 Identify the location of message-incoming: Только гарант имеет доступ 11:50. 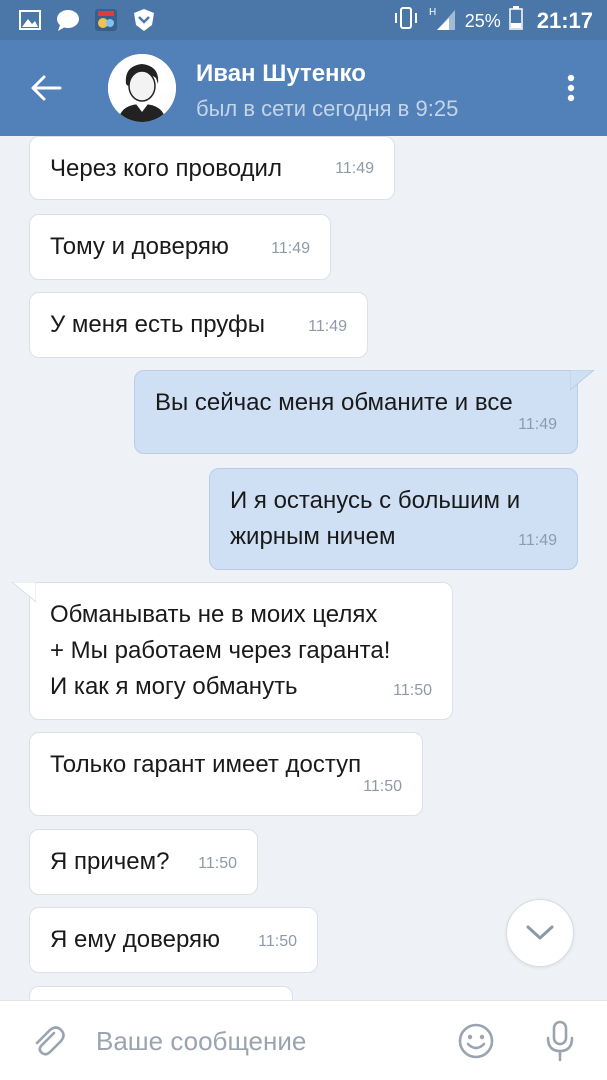
(226, 774).